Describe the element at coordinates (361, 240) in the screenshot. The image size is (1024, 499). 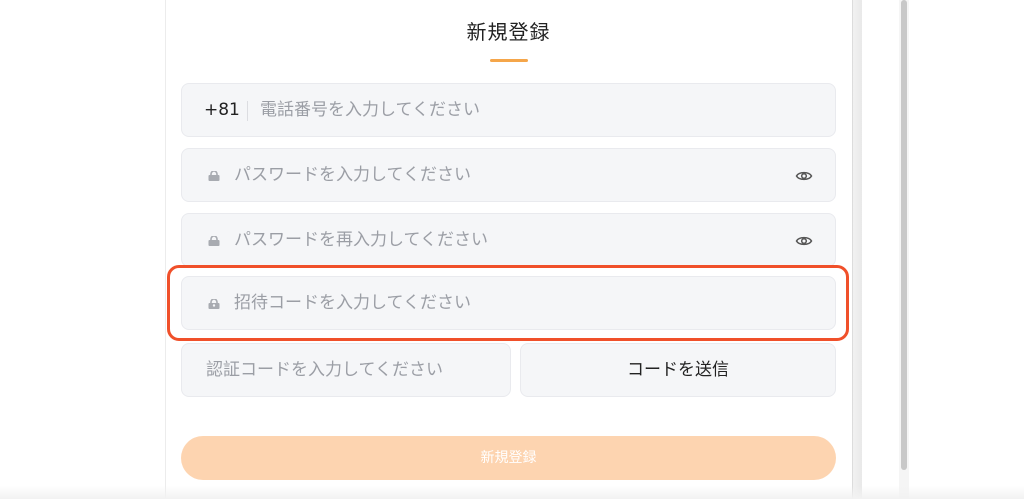
I see `password-confirm-placeholder: パスワードを再入力してください` at that location.